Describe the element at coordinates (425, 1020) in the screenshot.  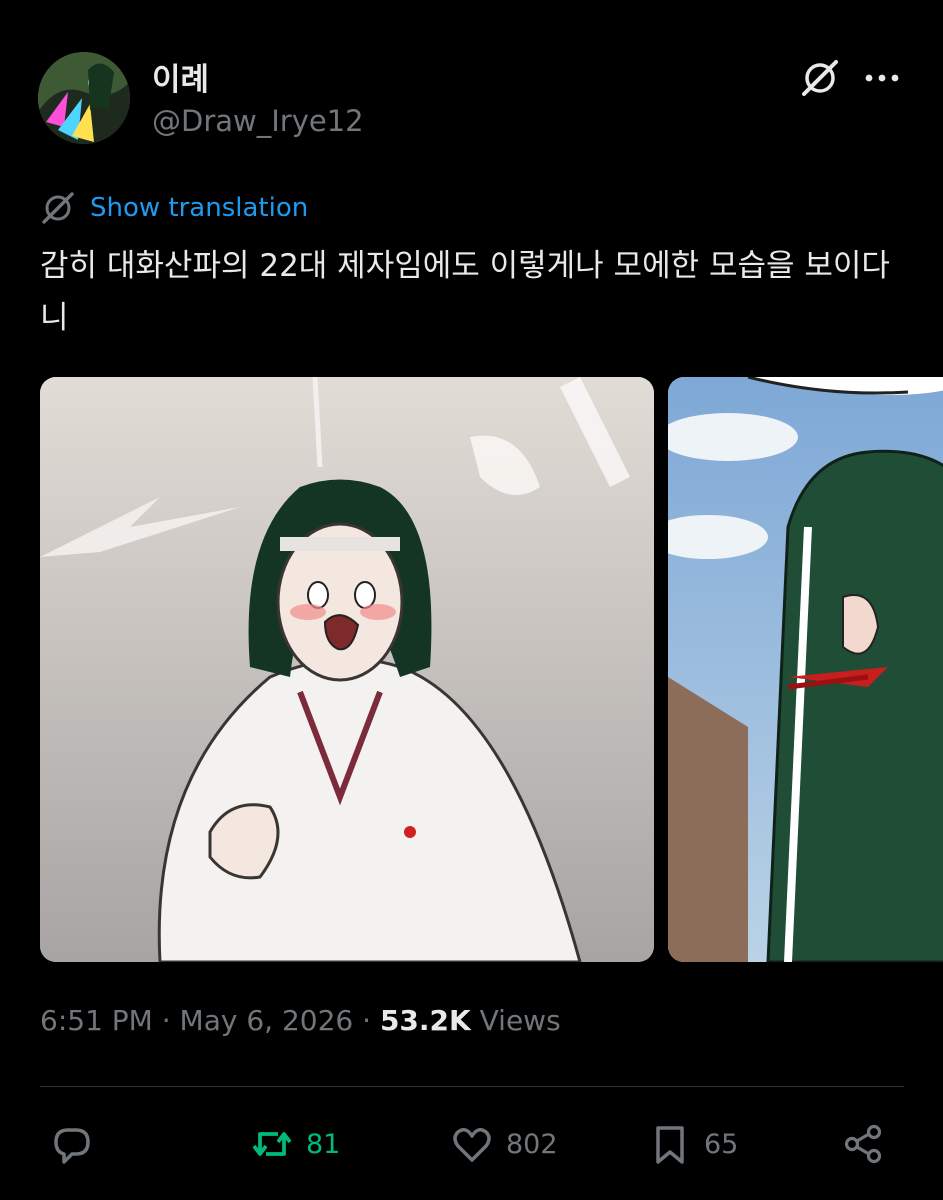
I see `views-count: 53.2K` at that location.